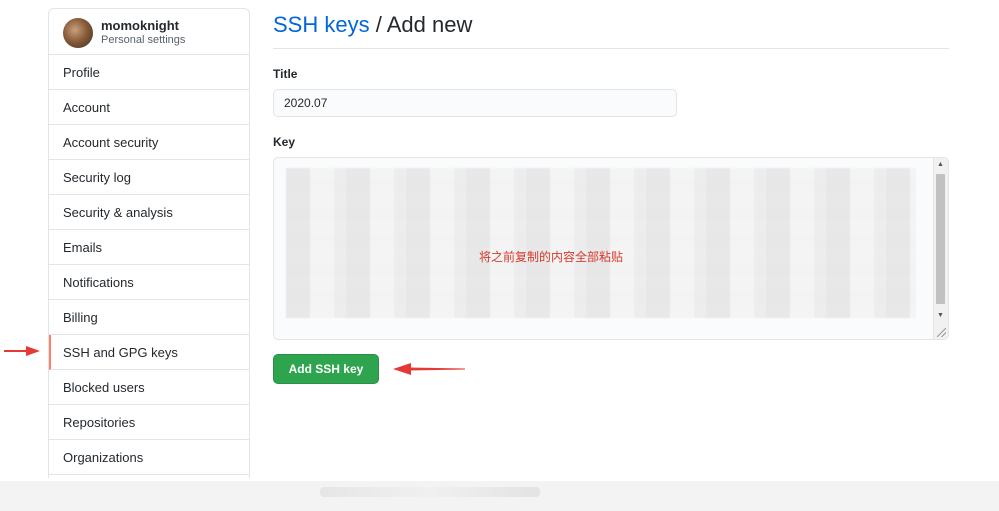 The width and height of the screenshot is (999, 511). I want to click on sidebar-item-blocked-users: Blocked users, so click(149, 387).